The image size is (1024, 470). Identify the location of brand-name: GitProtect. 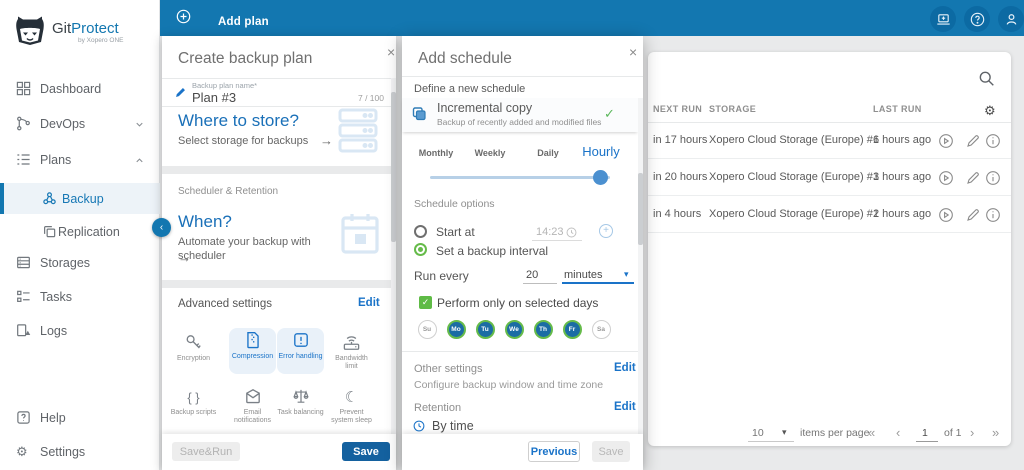
(85, 28).